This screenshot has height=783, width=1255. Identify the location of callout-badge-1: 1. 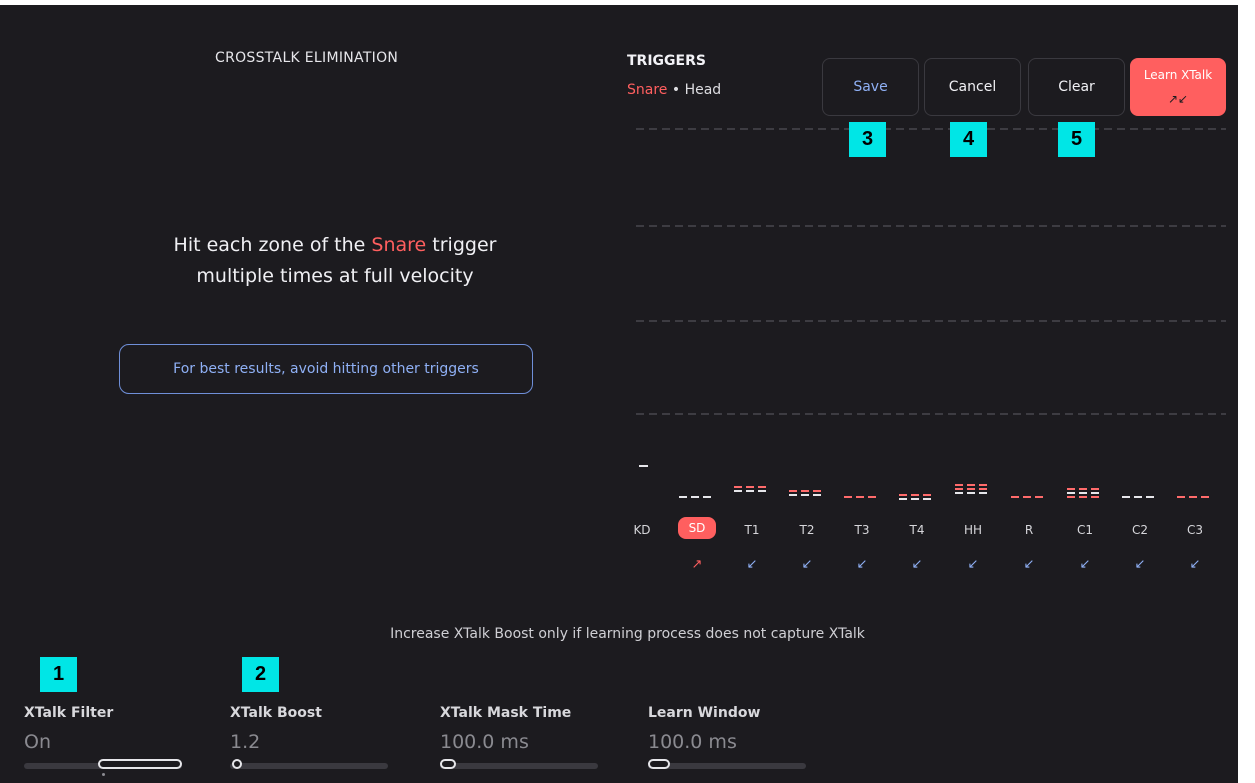
(58, 674).